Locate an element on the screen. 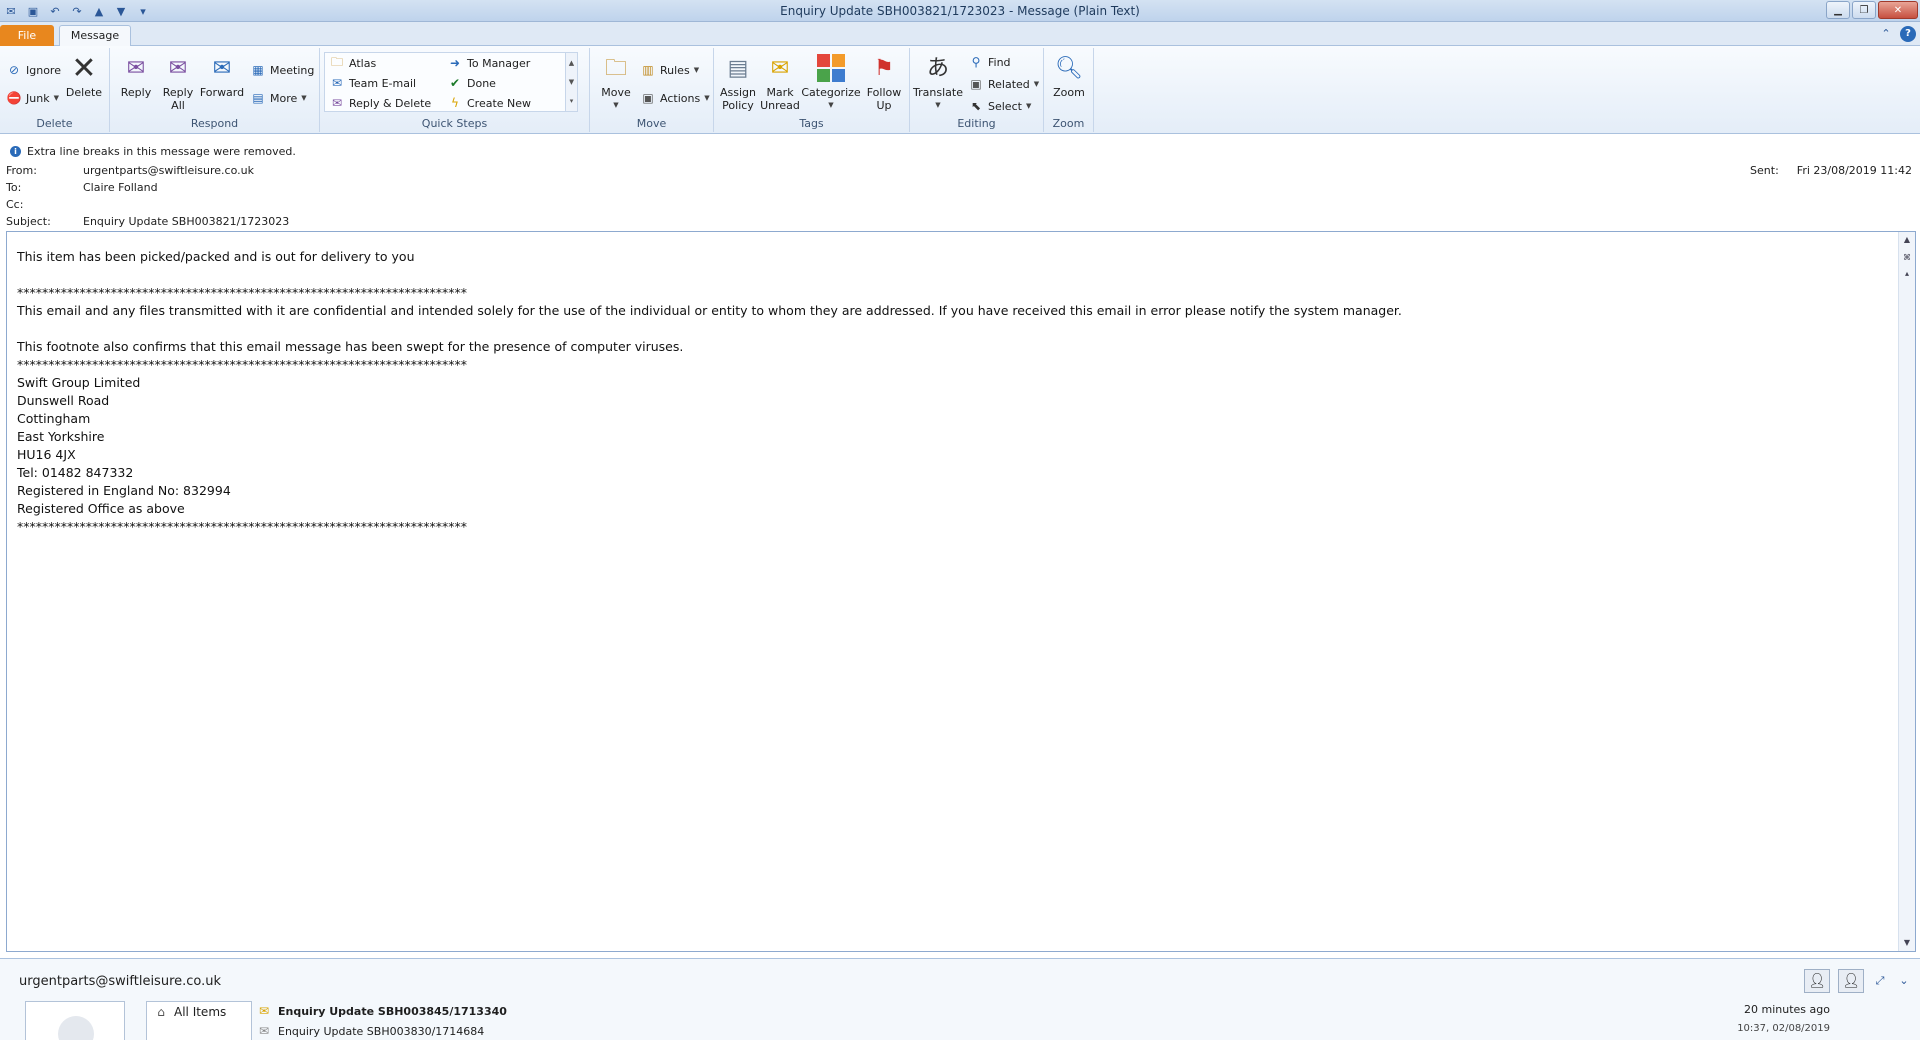  quick-step-label: Create New is located at coordinates (499, 103).